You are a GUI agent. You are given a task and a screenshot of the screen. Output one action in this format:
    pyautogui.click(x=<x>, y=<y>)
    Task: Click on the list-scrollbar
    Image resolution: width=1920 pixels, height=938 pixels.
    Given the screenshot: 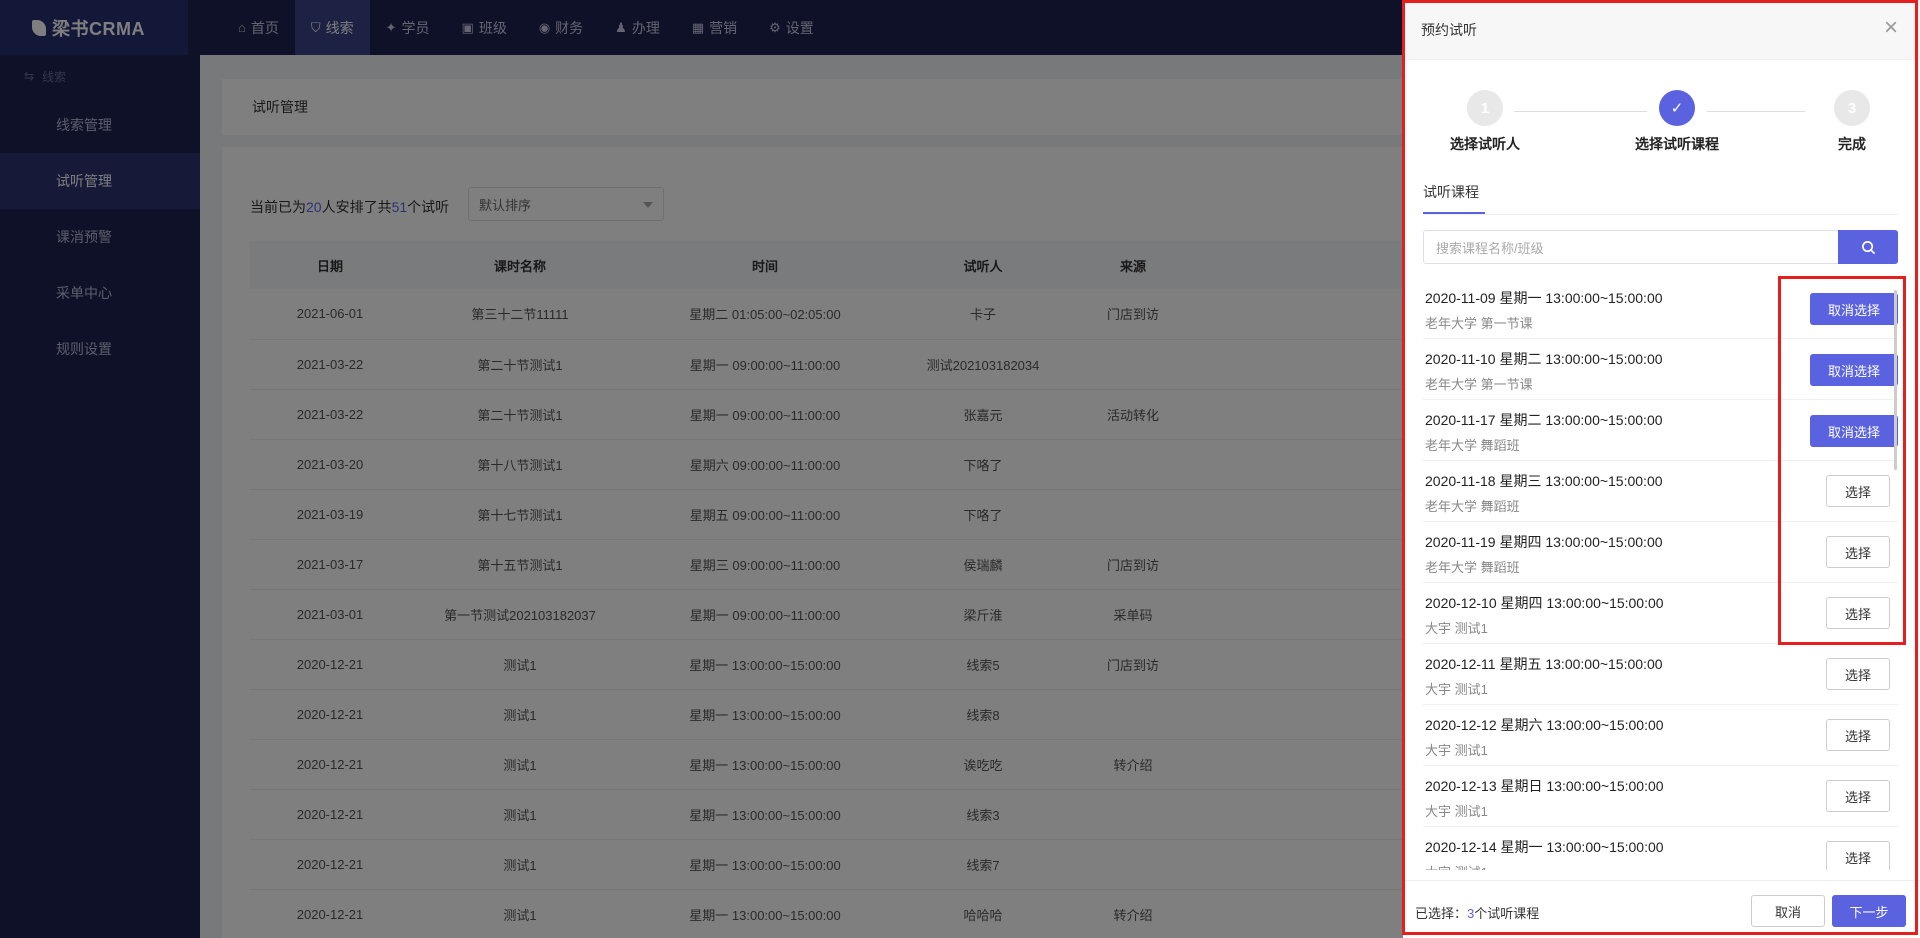 What is the action you would take?
    pyautogui.click(x=1895, y=380)
    